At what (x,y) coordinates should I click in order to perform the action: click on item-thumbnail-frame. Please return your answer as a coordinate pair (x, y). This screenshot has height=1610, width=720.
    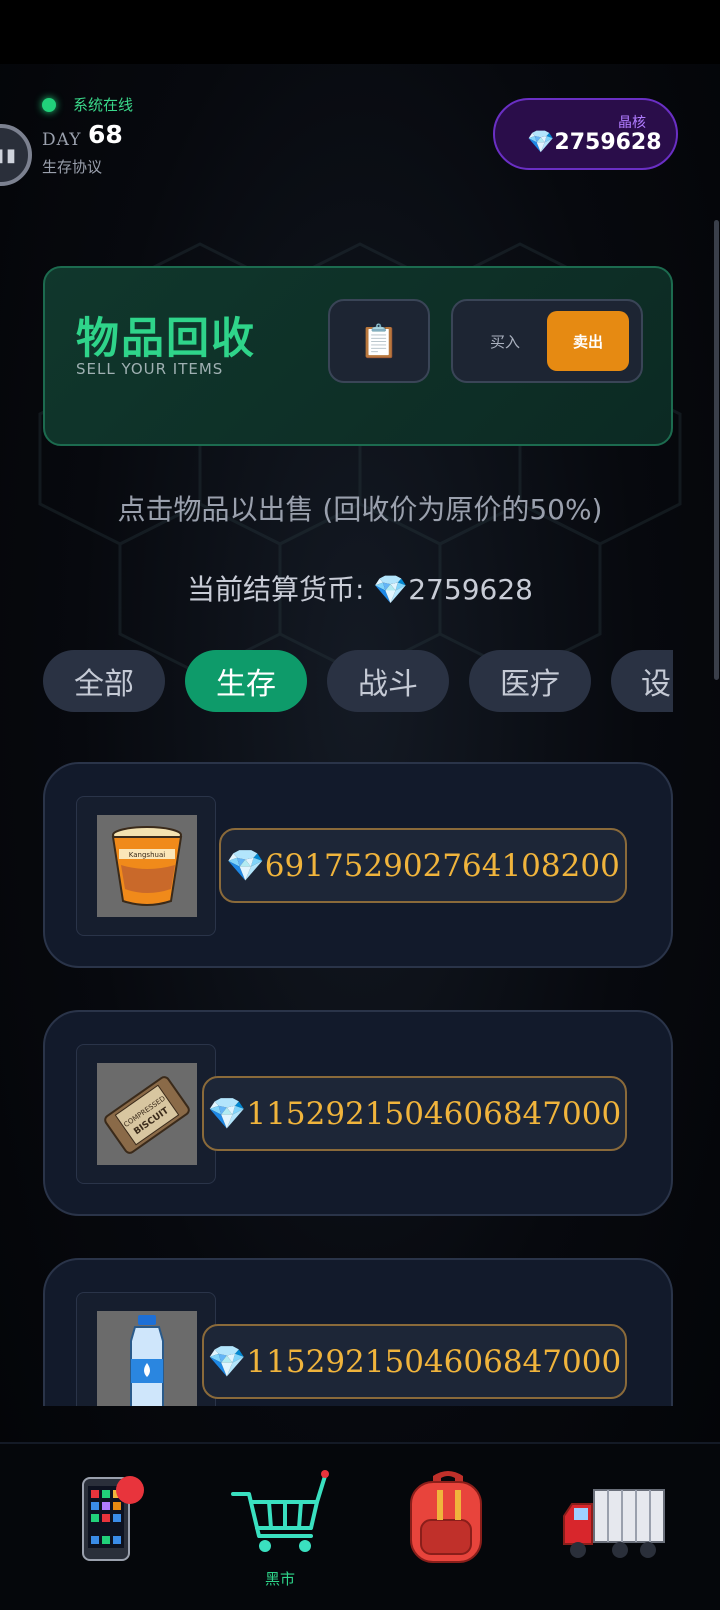
    Looking at the image, I should click on (146, 1349).